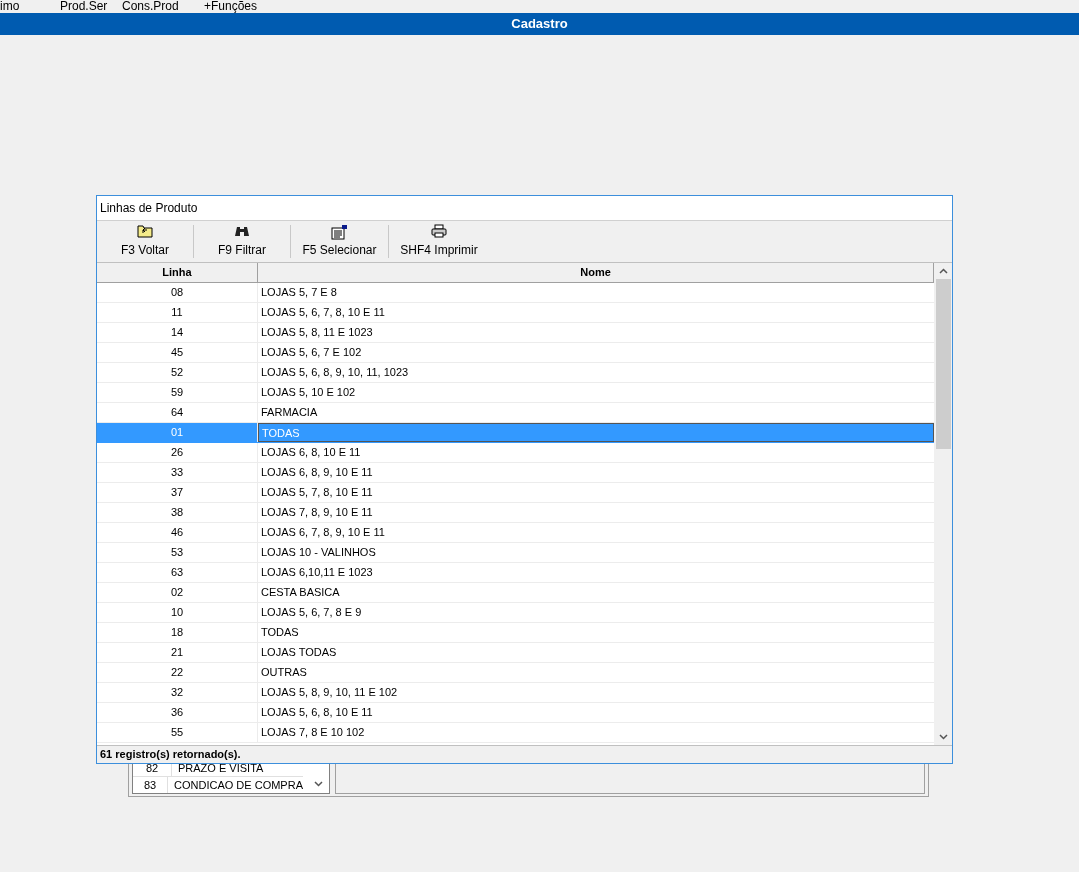 This screenshot has height=872, width=1079. What do you see at coordinates (177, 332) in the screenshot?
I see `table-cell: 14` at bounding box center [177, 332].